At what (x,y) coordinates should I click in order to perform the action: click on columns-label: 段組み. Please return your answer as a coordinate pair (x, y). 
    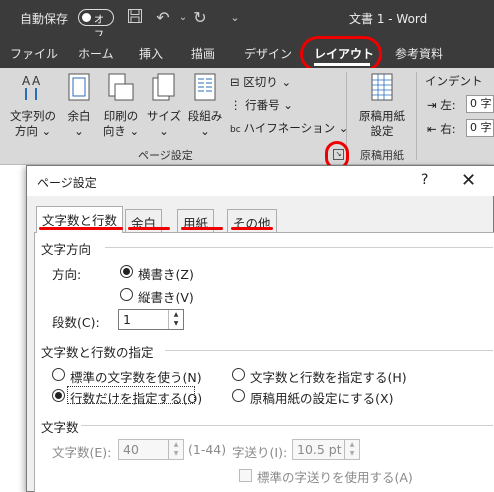
    Looking at the image, I should click on (205, 116).